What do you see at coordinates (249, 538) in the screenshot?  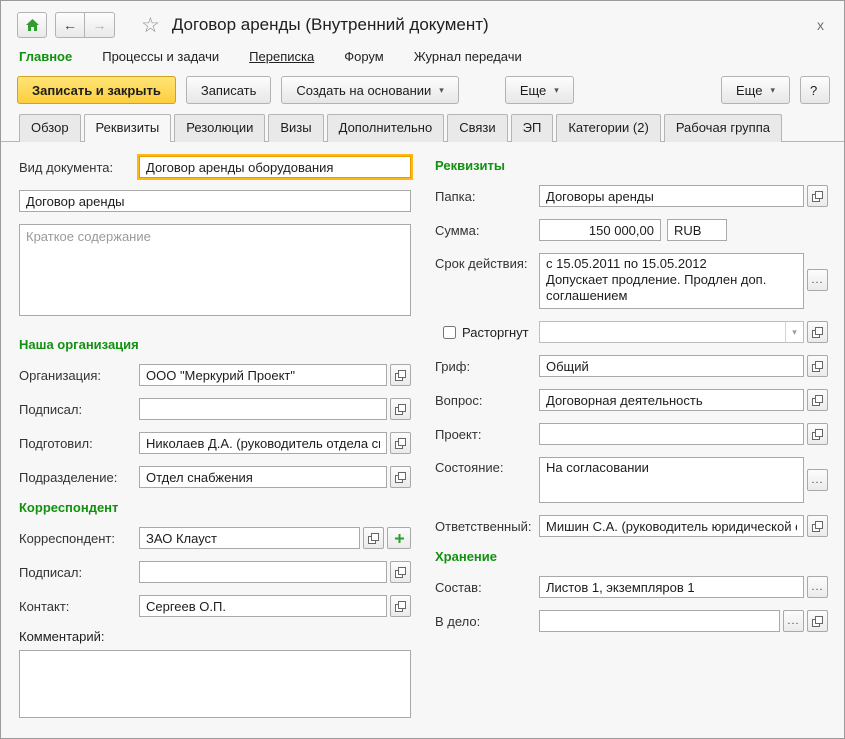 I see `correspondent-input` at bounding box center [249, 538].